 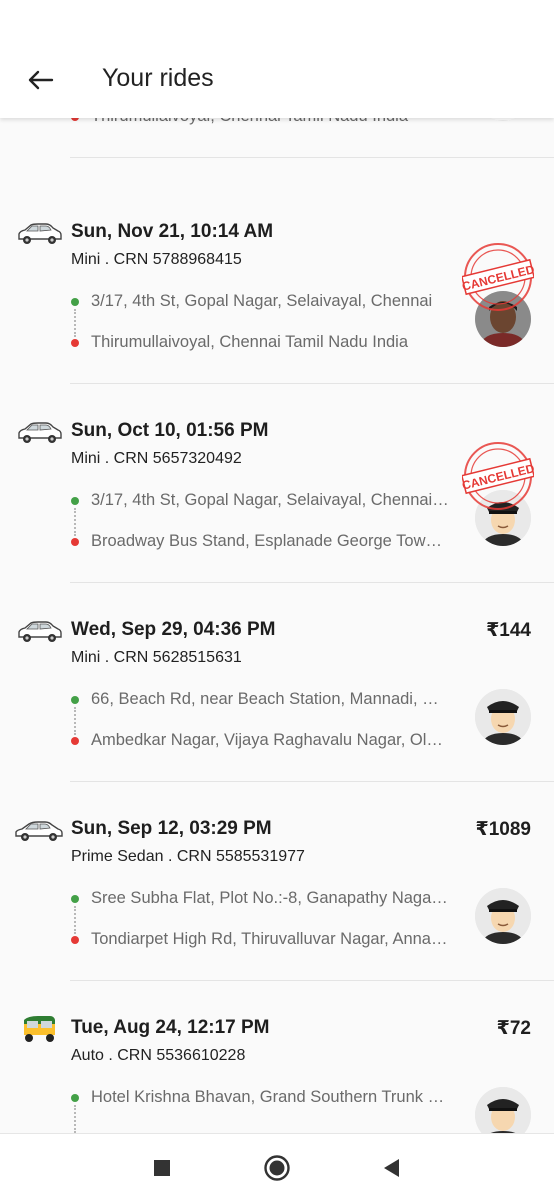 I want to click on back-button, so click(x=41, y=80).